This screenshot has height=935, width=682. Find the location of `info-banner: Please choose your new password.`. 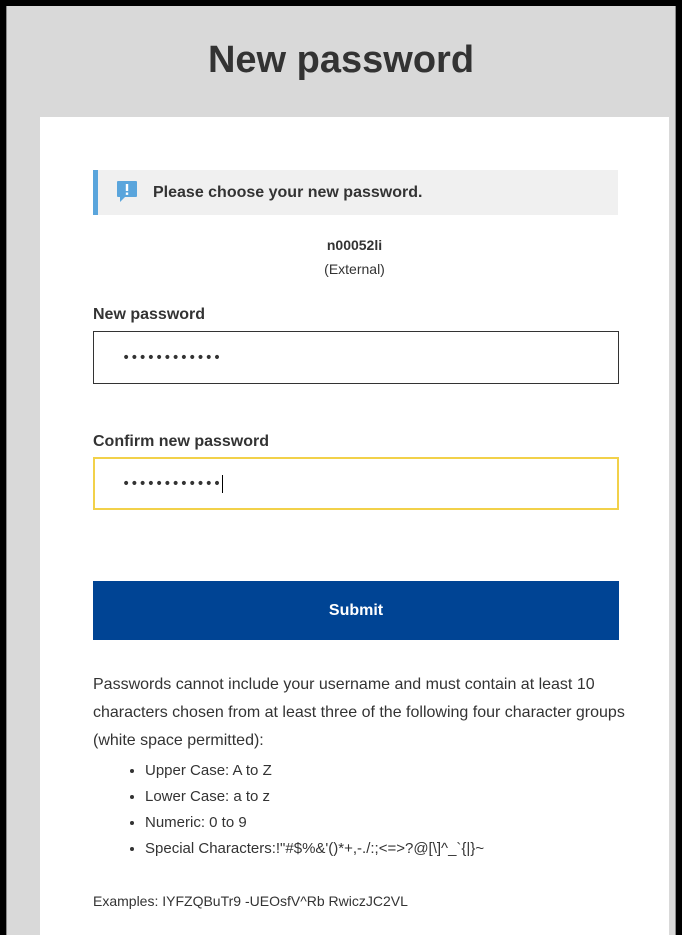

info-banner: Please choose your new password. is located at coordinates (355, 192).